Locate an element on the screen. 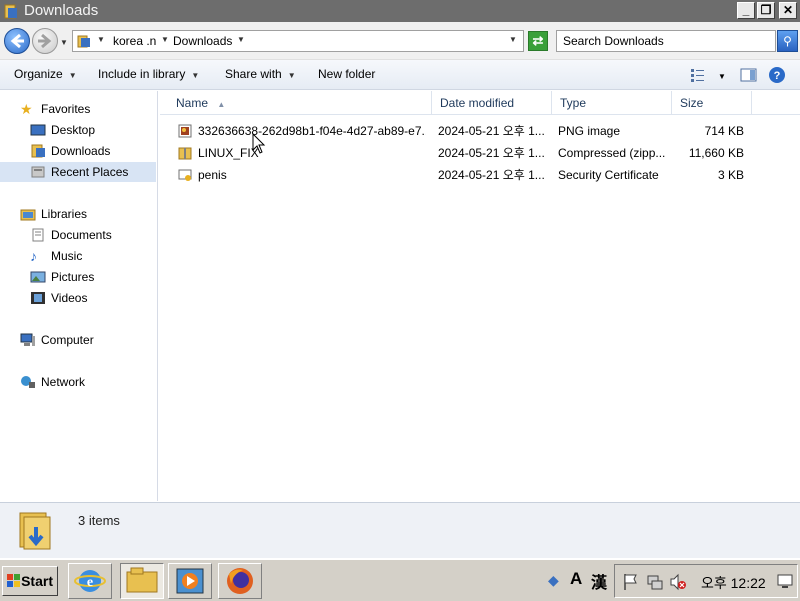 The height and width of the screenshot is (601, 800). breadcrumb-user: korea .n is located at coordinates (134, 41).